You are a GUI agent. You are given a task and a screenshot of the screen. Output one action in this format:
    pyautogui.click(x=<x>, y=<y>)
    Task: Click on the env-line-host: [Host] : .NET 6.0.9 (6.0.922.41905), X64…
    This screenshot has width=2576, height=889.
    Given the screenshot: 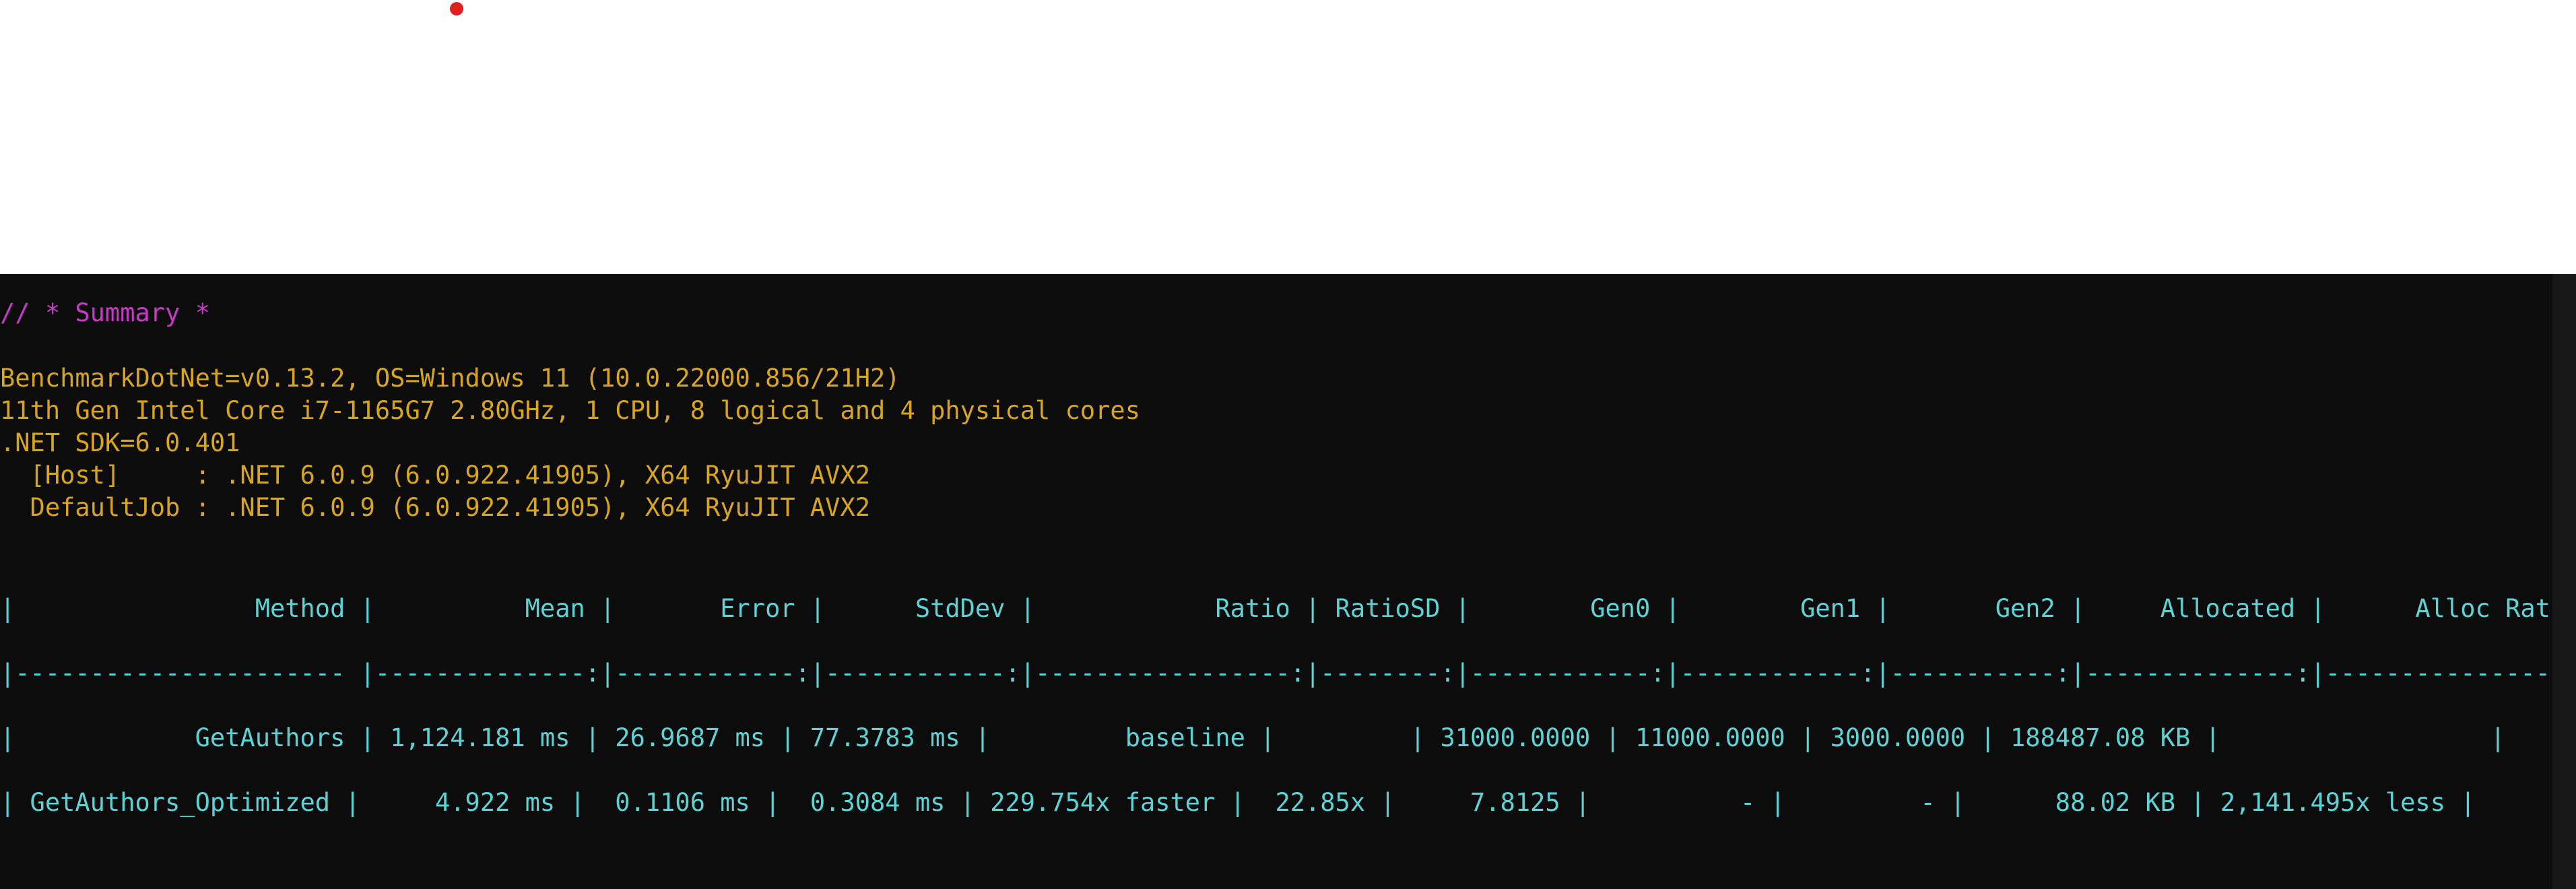 What is the action you would take?
    pyautogui.click(x=435, y=475)
    